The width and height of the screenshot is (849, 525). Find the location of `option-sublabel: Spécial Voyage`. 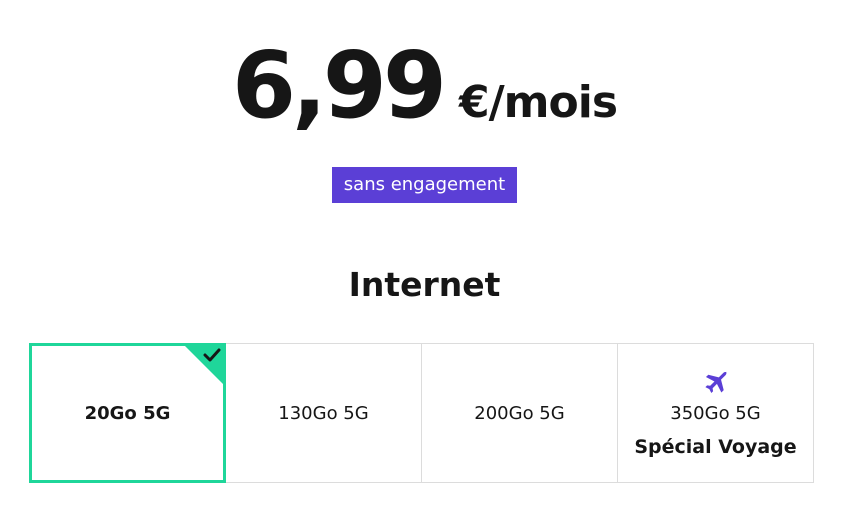

option-sublabel: Spécial Voyage is located at coordinates (715, 446).